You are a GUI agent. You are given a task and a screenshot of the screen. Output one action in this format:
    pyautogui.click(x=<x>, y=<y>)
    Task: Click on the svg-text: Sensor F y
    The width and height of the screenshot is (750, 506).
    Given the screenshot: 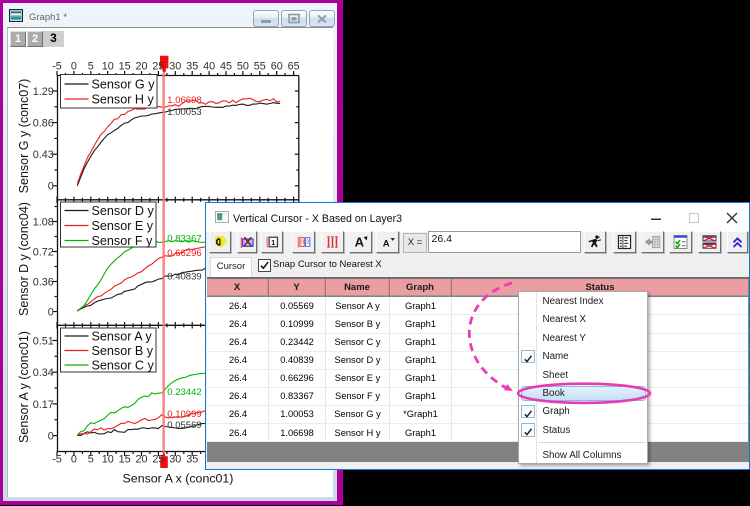 What is the action you would take?
    pyautogui.click(x=123, y=241)
    